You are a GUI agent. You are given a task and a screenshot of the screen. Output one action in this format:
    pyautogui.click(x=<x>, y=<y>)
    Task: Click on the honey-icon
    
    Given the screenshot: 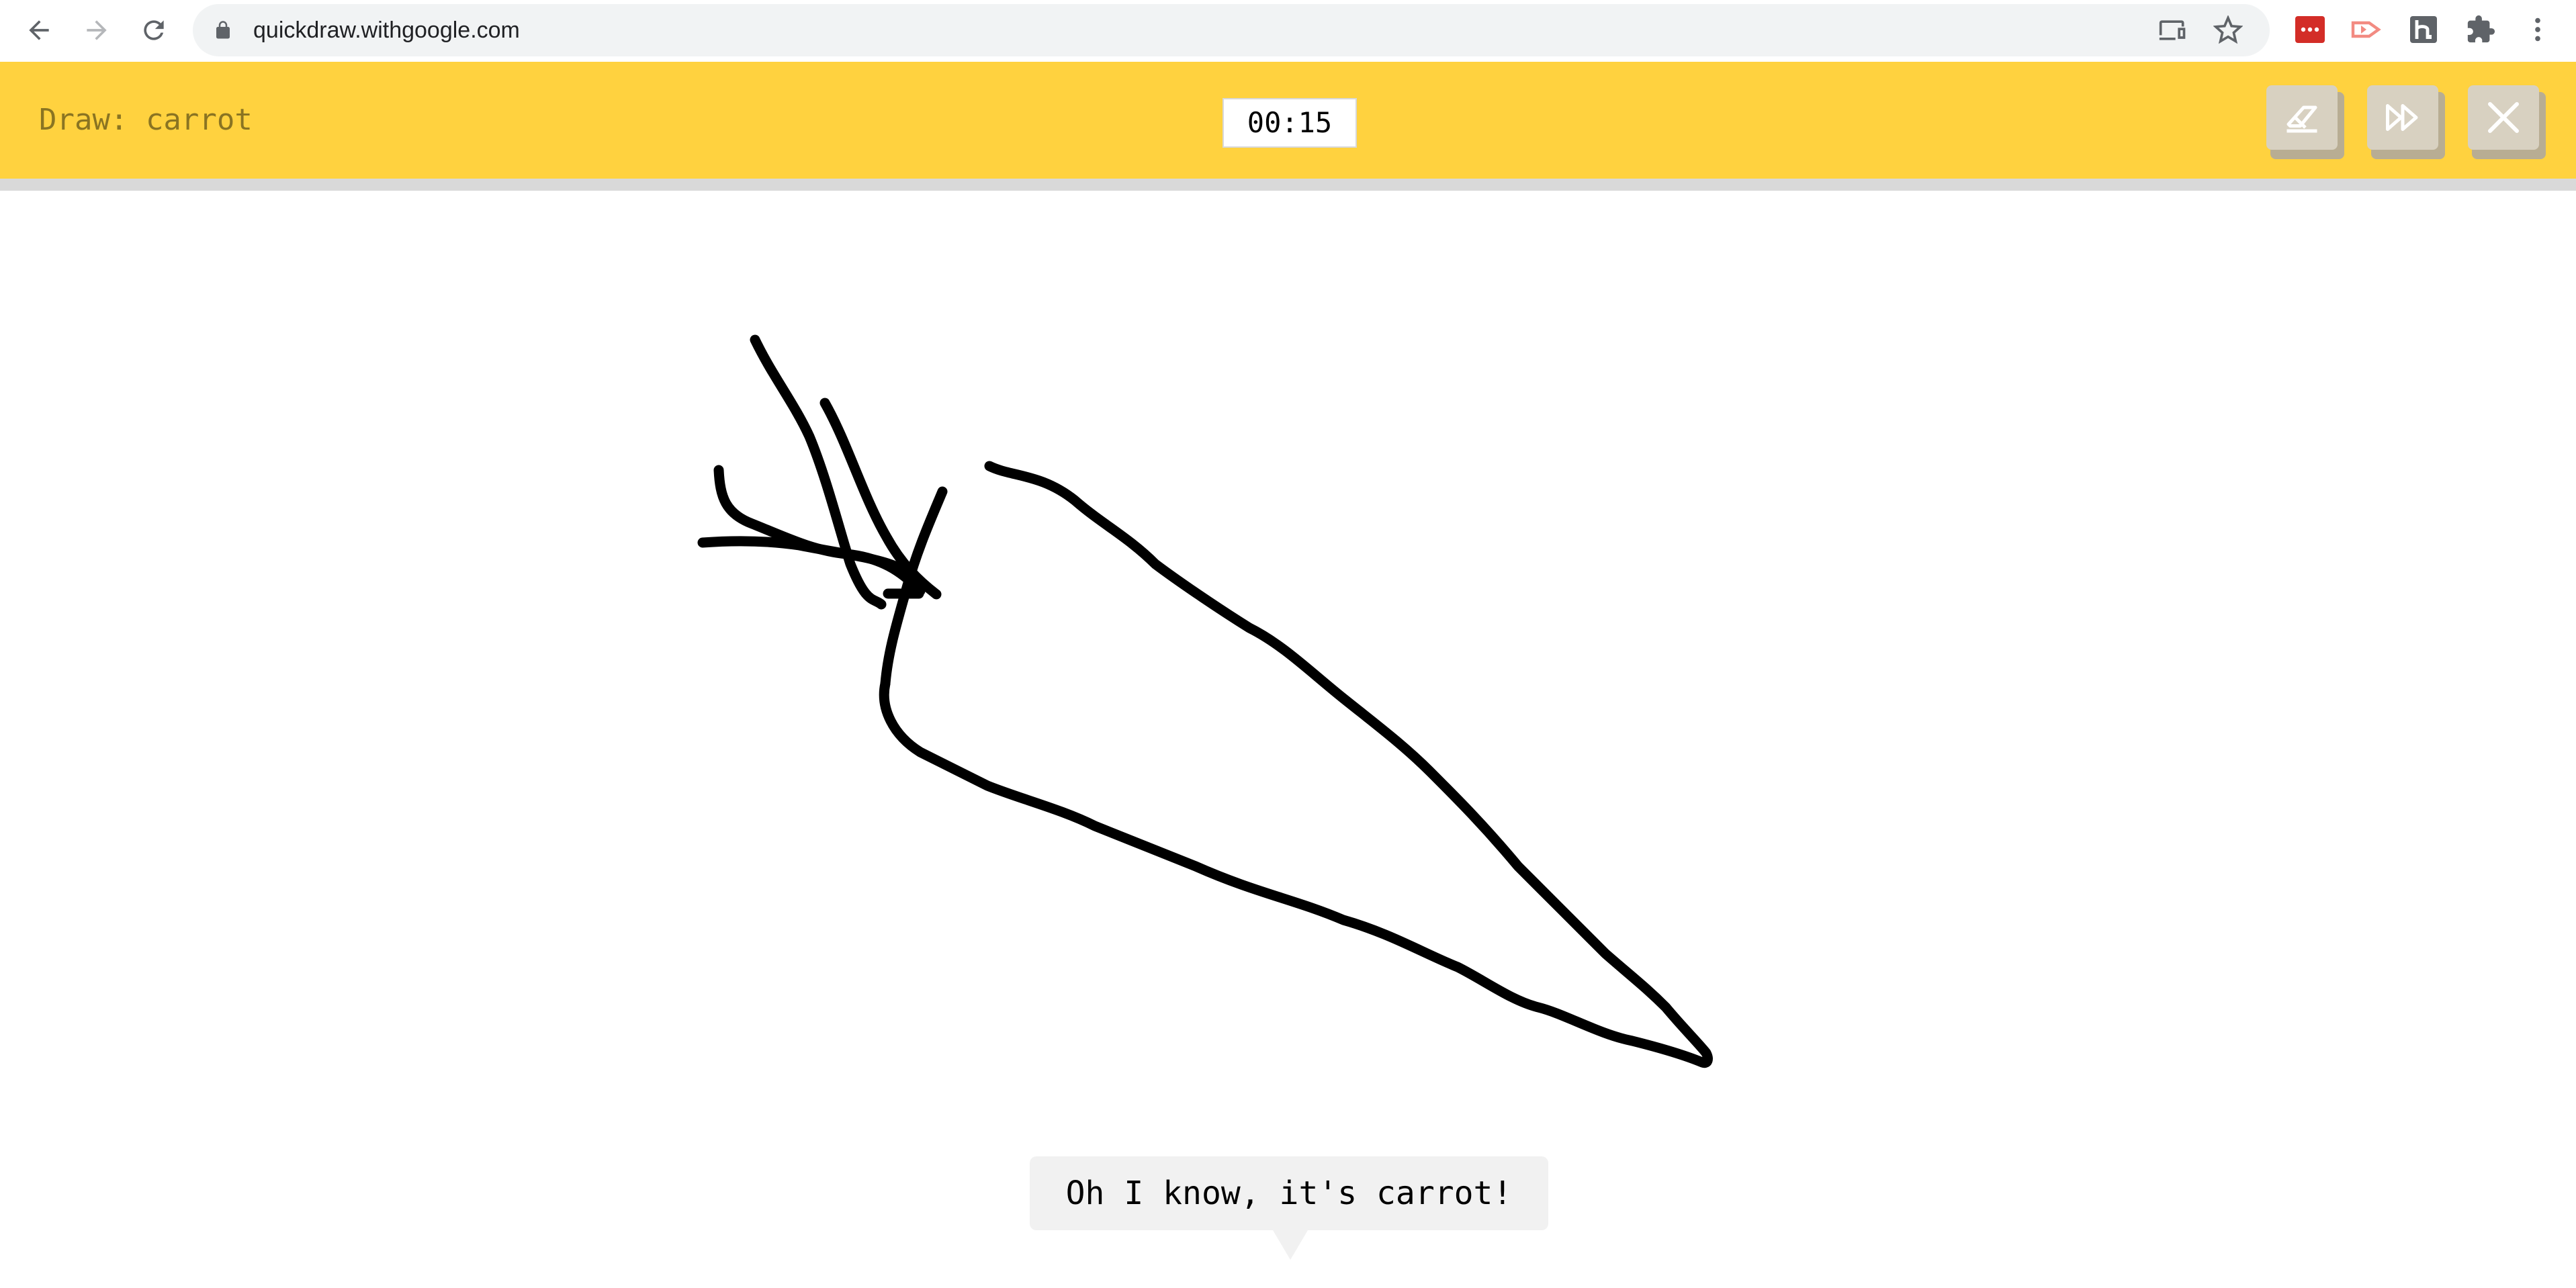 What is the action you would take?
    pyautogui.click(x=2424, y=29)
    